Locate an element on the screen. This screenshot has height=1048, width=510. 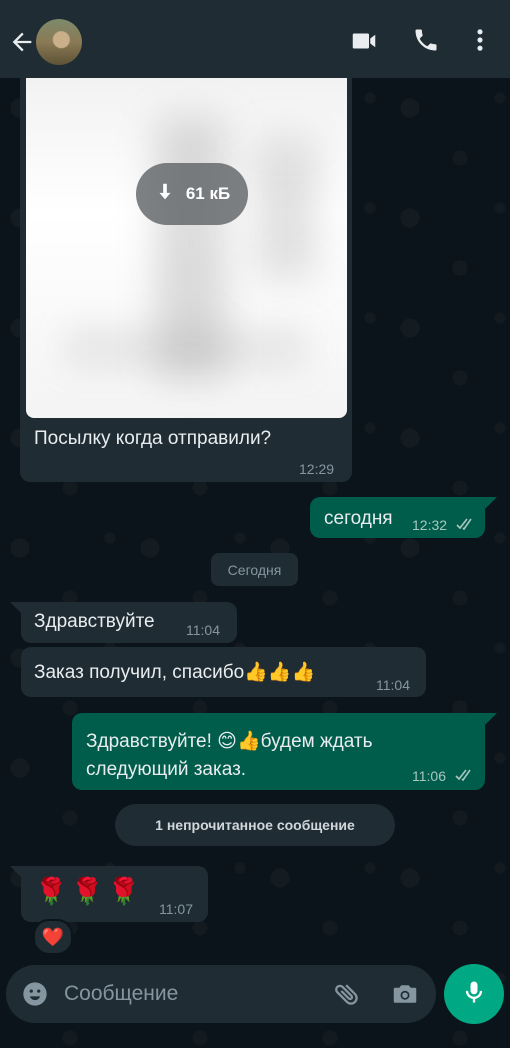
incoming-message: Заказ получил, спасибо👍👍👍 11:04 is located at coordinates (223, 672).